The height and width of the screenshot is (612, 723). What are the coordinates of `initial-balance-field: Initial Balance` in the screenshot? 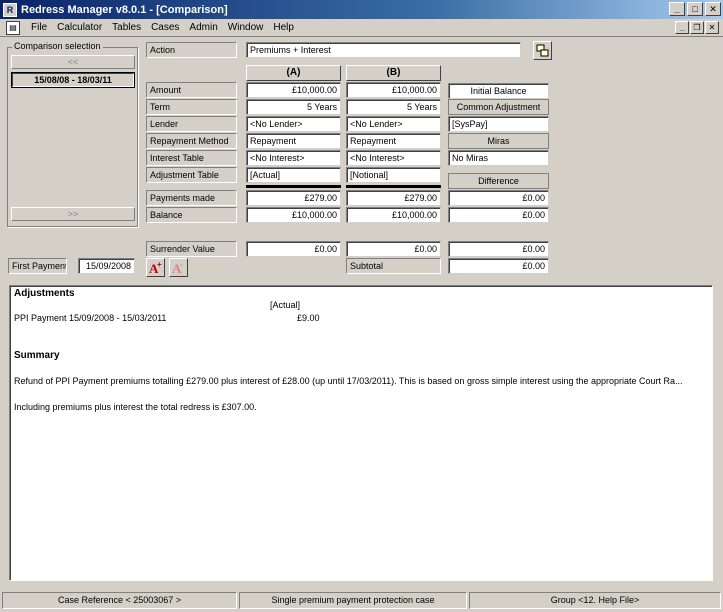 It's located at (498, 91).